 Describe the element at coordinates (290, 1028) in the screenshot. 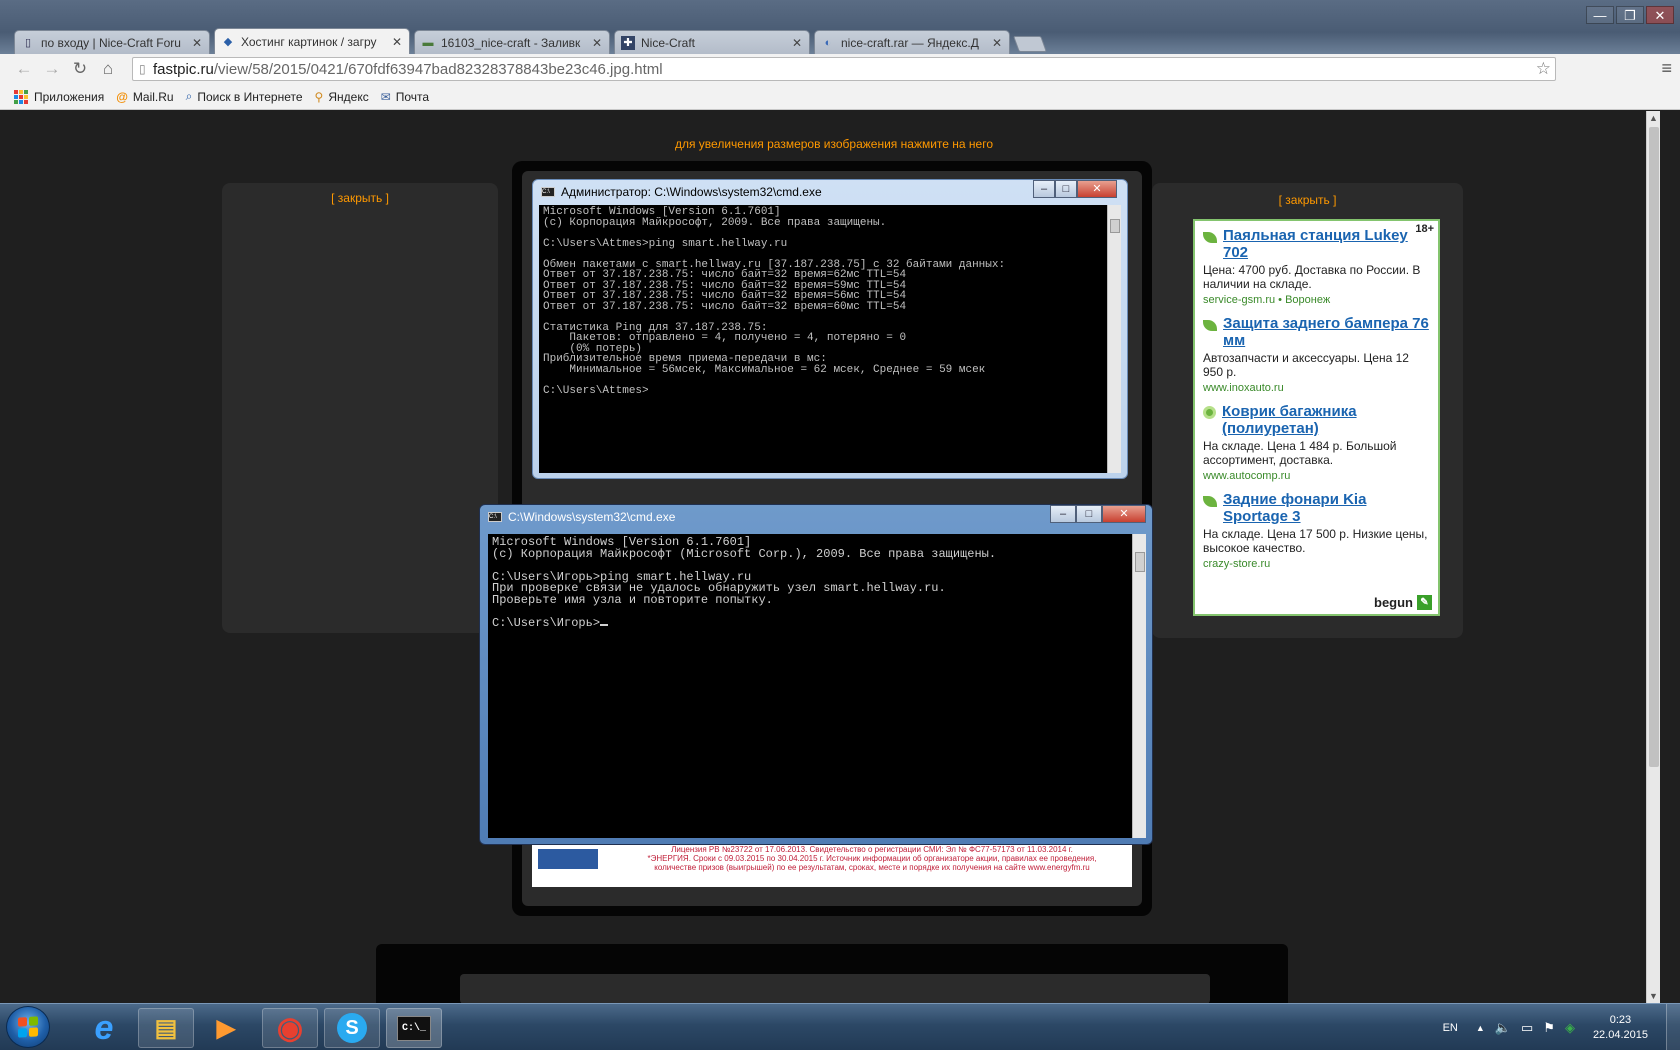

I see `taskbar-chrome: ◉` at that location.